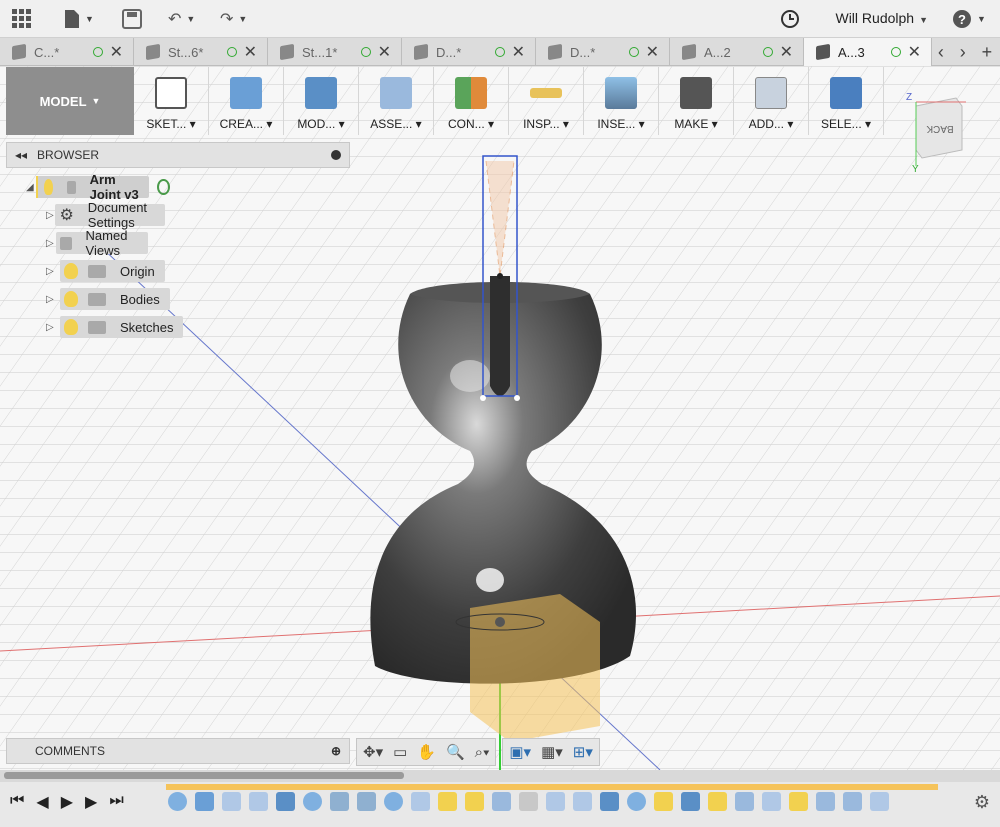  Describe the element at coordinates (171, 101) in the screenshot. I see `tool-sketch: SKET... ▾` at that location.